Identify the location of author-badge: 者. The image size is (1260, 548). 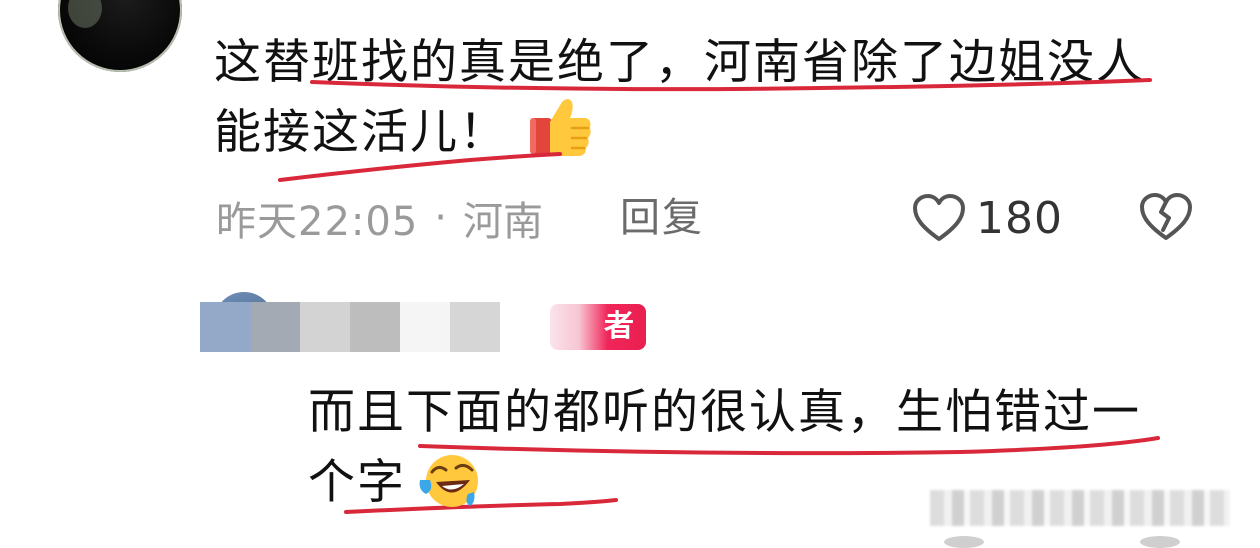
(598, 327).